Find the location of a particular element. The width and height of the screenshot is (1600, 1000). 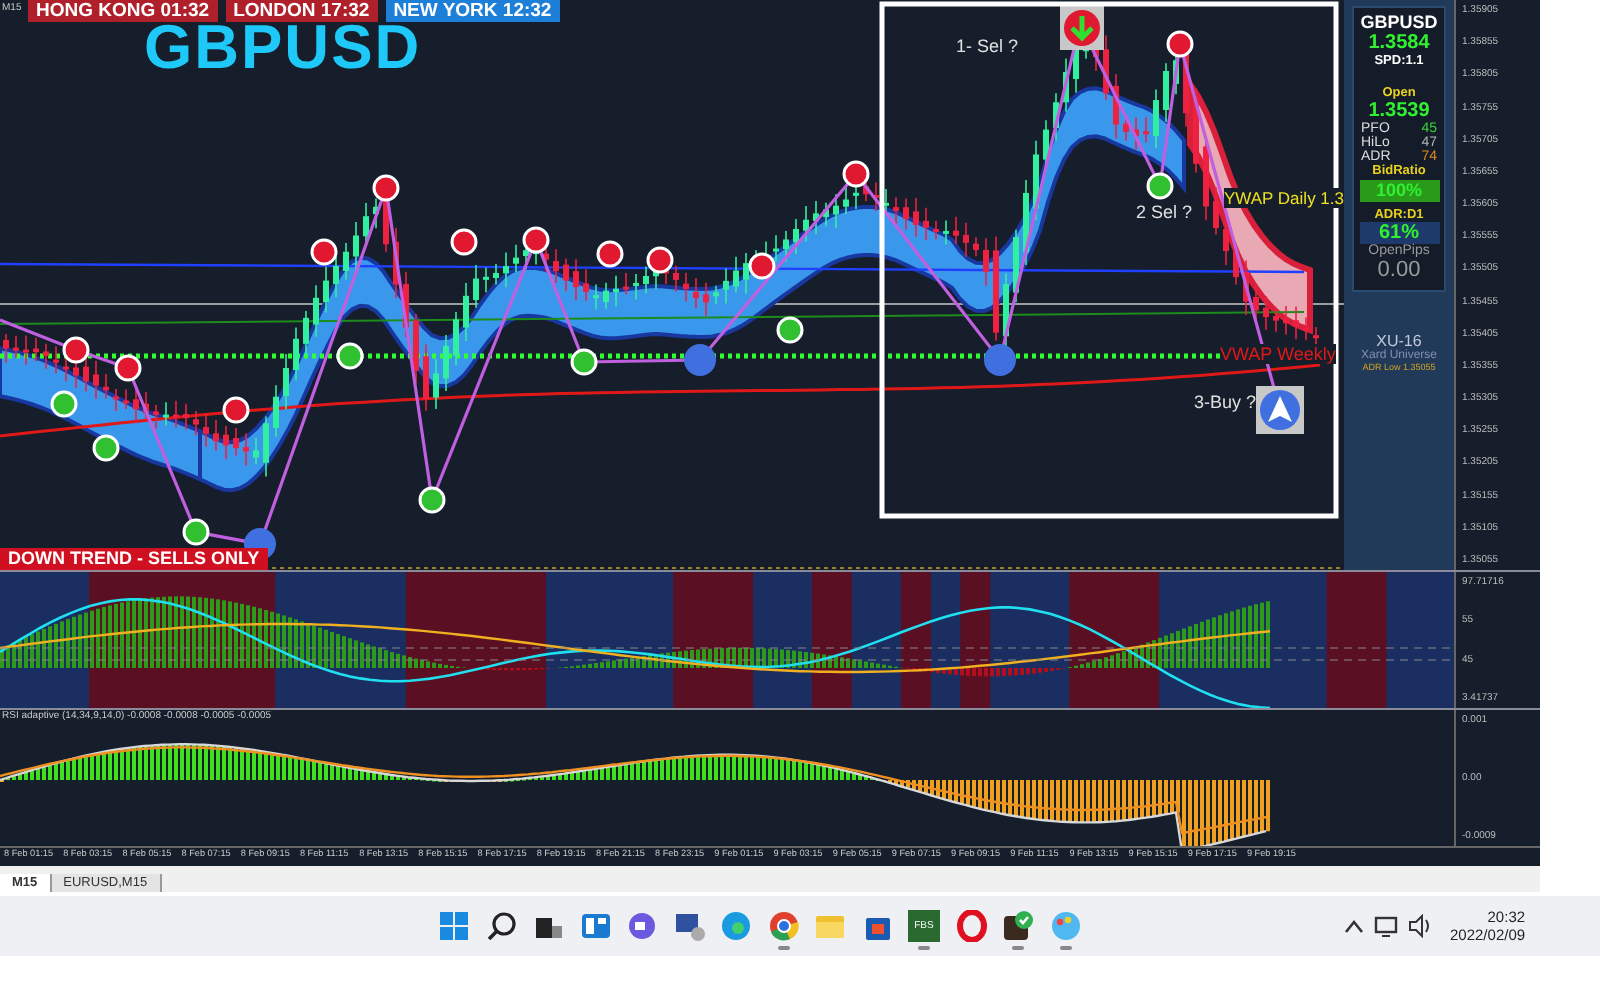

brand-label: XU-16 is located at coordinates (1399, 341).